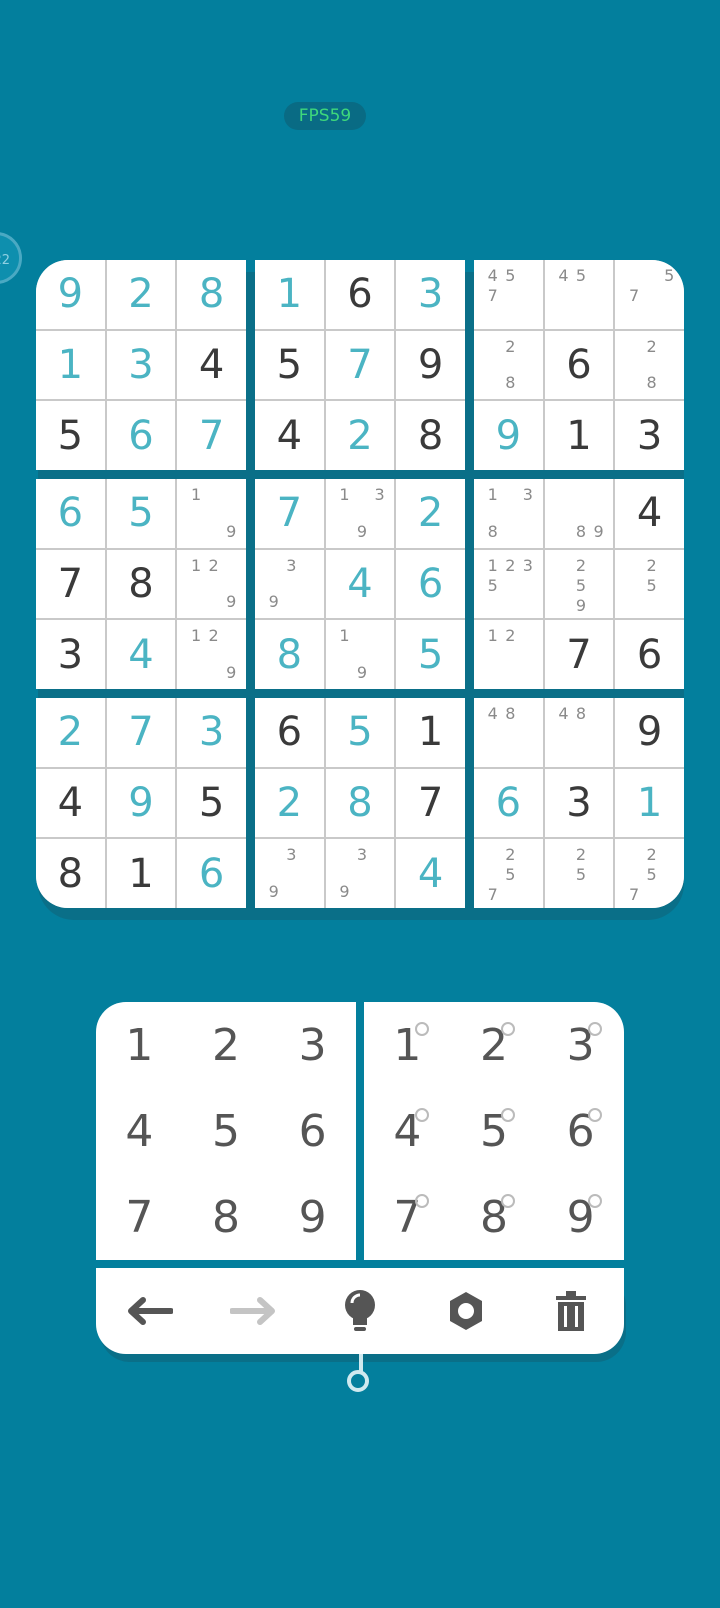 The image size is (720, 1608). I want to click on sudoku-cell: 1 3 8, so click(508, 513).